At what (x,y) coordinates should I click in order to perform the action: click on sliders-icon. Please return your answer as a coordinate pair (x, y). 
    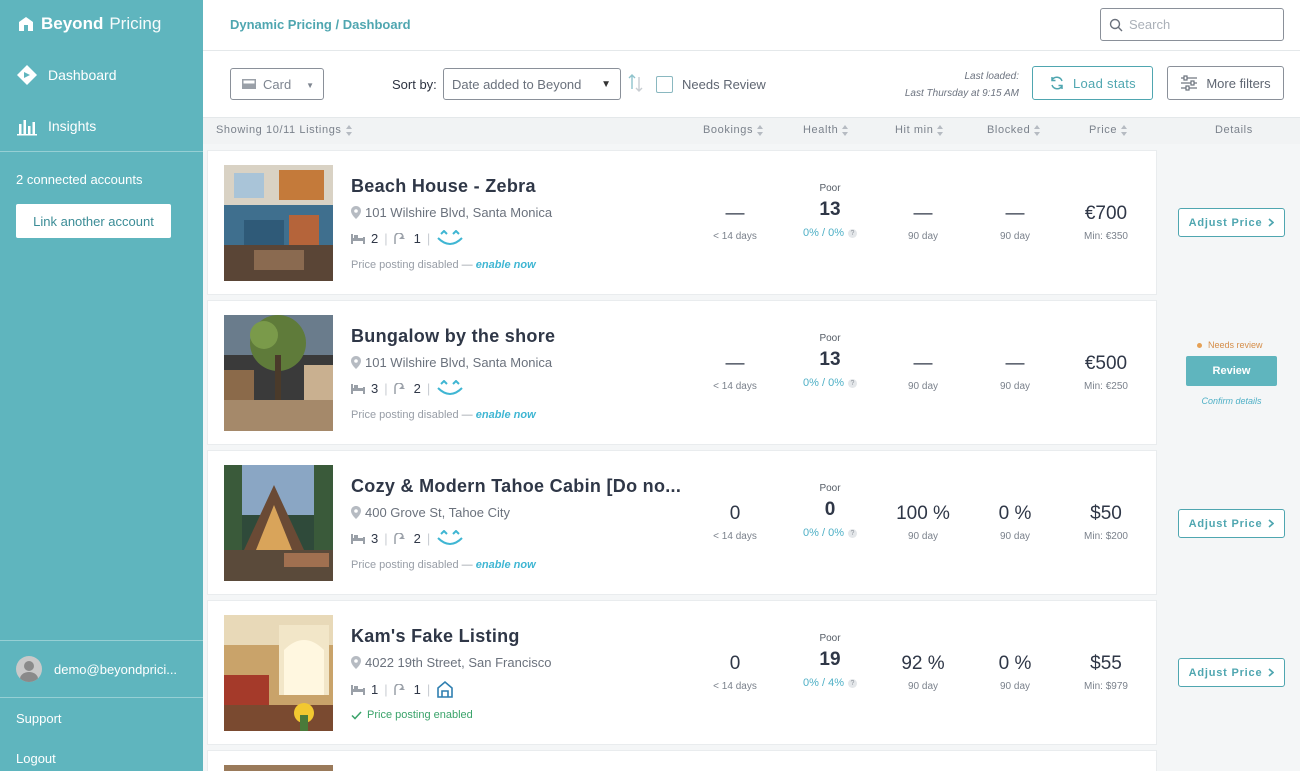
    Looking at the image, I should click on (1189, 83).